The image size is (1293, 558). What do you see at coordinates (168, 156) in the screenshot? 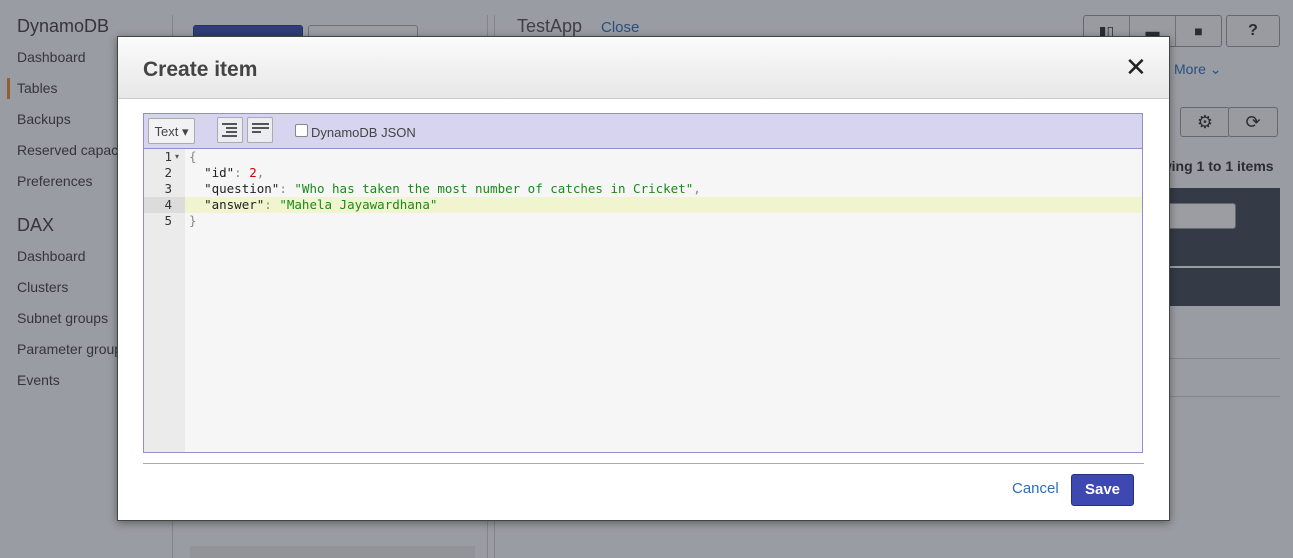
I see `line-number: 1` at bounding box center [168, 156].